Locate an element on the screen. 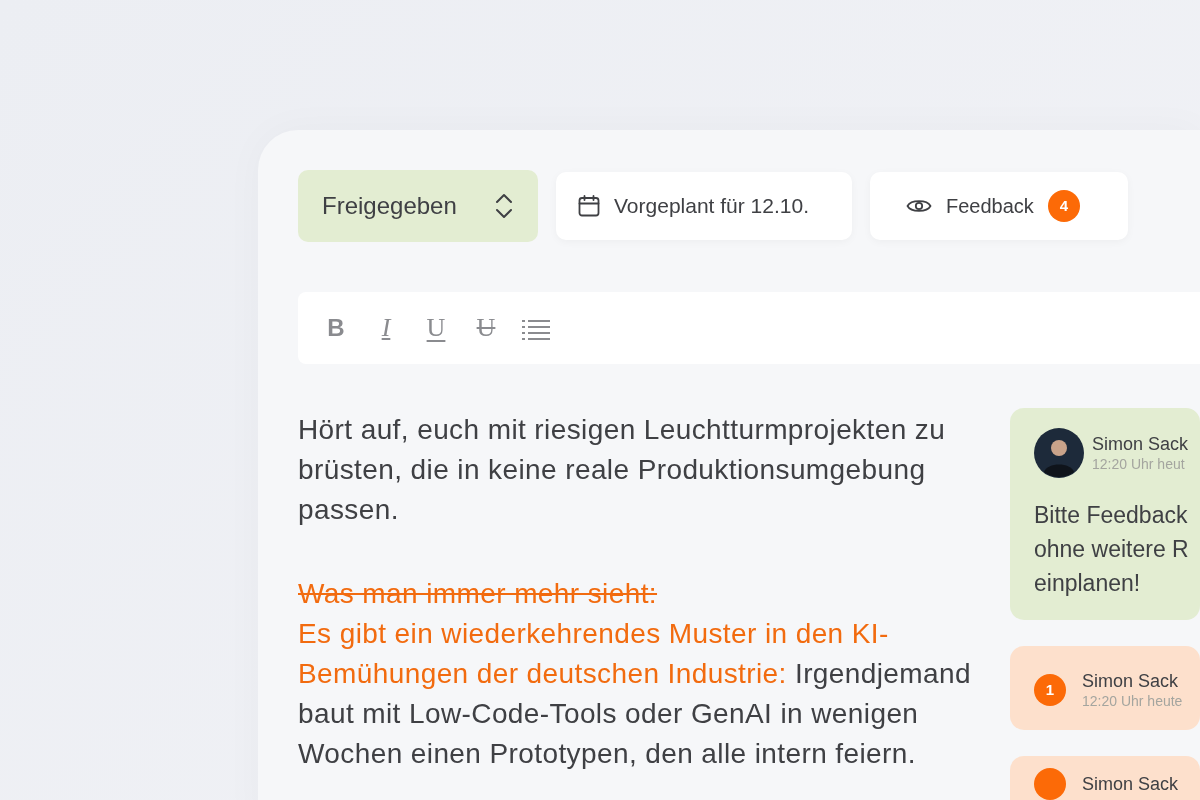  comment-text: ohne weitere R is located at coordinates (1112, 549).